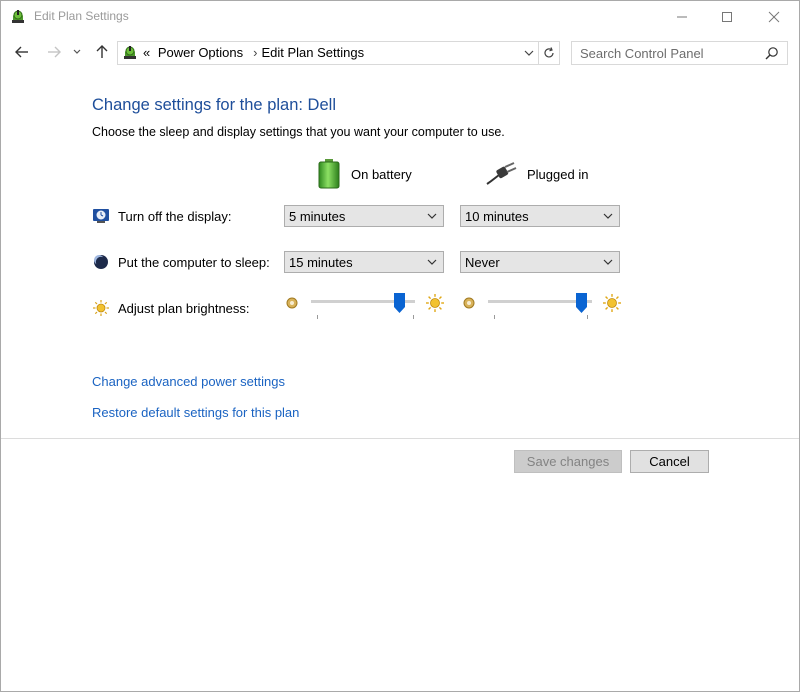 The height and width of the screenshot is (692, 800). Describe the element at coordinates (184, 308) in the screenshot. I see `brightness-label: Adjust plan brightness:` at that location.